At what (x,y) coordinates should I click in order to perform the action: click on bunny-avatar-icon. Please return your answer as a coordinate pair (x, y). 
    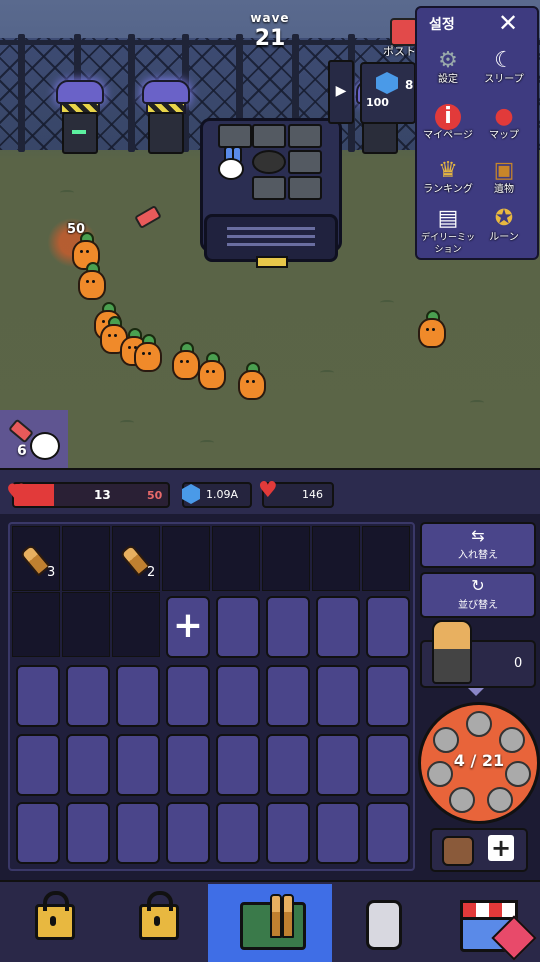
    Looking at the image, I should click on (45, 446).